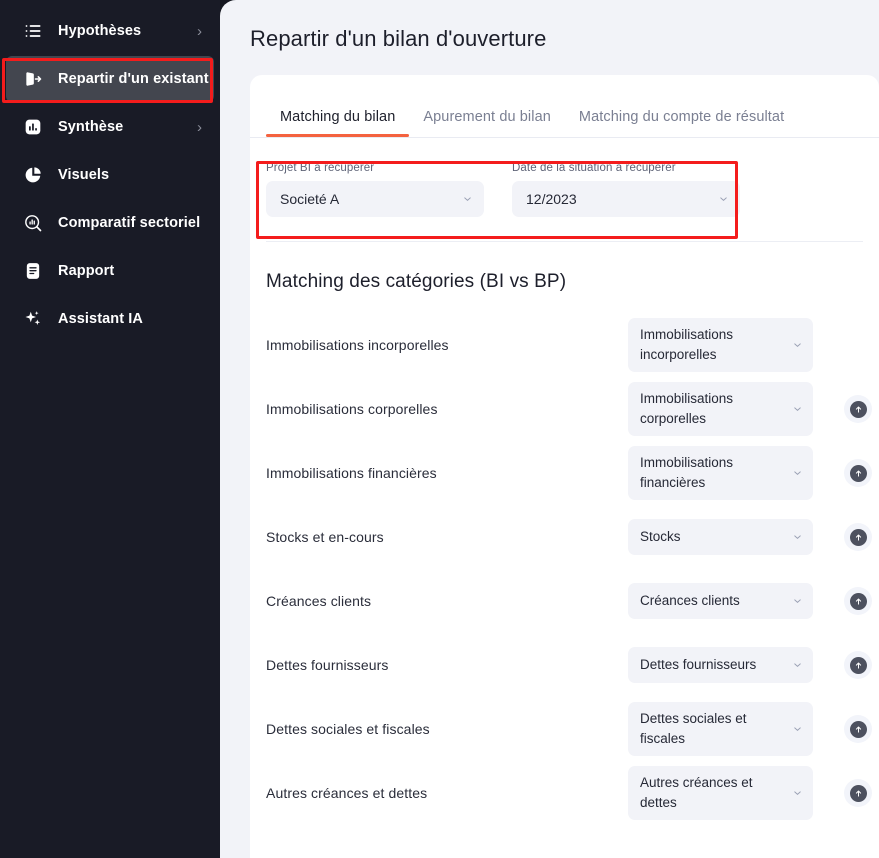 The image size is (879, 858). I want to click on project-select-label: Projet BI à récupérer, so click(320, 168).